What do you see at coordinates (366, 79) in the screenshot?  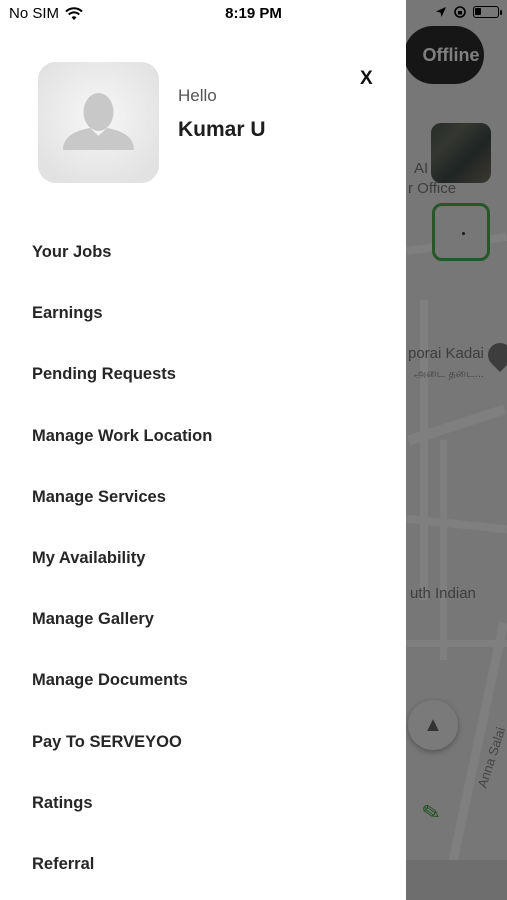 I see `close-drawer-button: X` at bounding box center [366, 79].